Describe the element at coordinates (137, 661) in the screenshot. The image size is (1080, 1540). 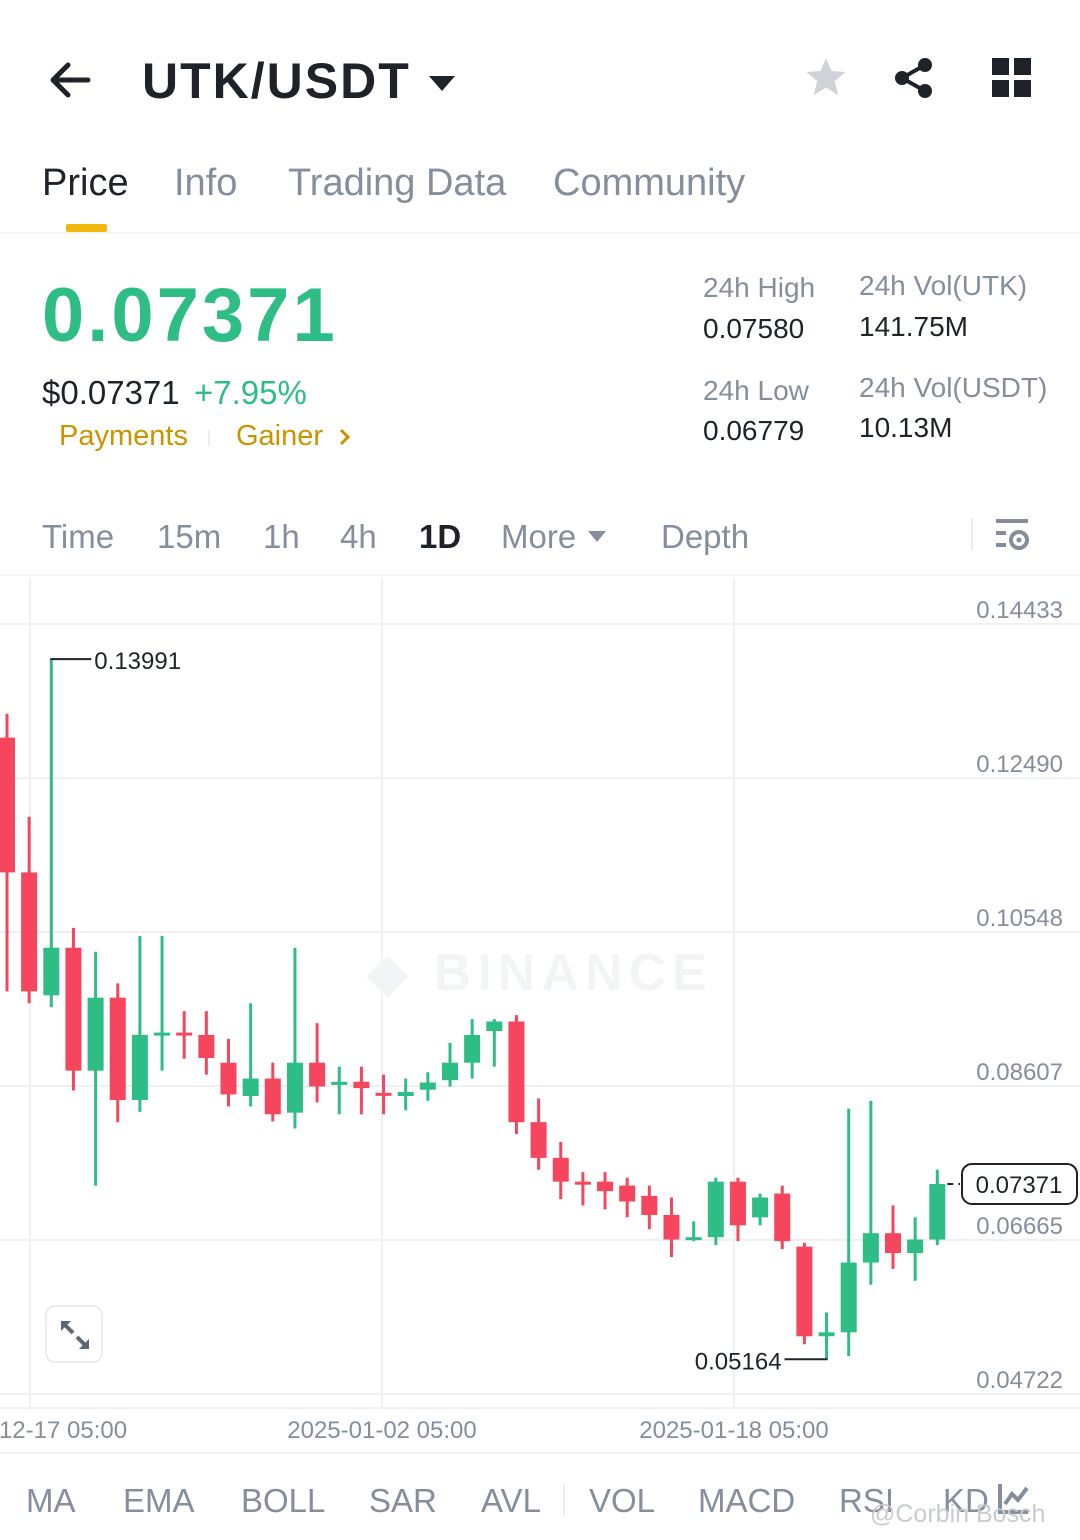
I see `high-marker-label: 0.13991` at that location.